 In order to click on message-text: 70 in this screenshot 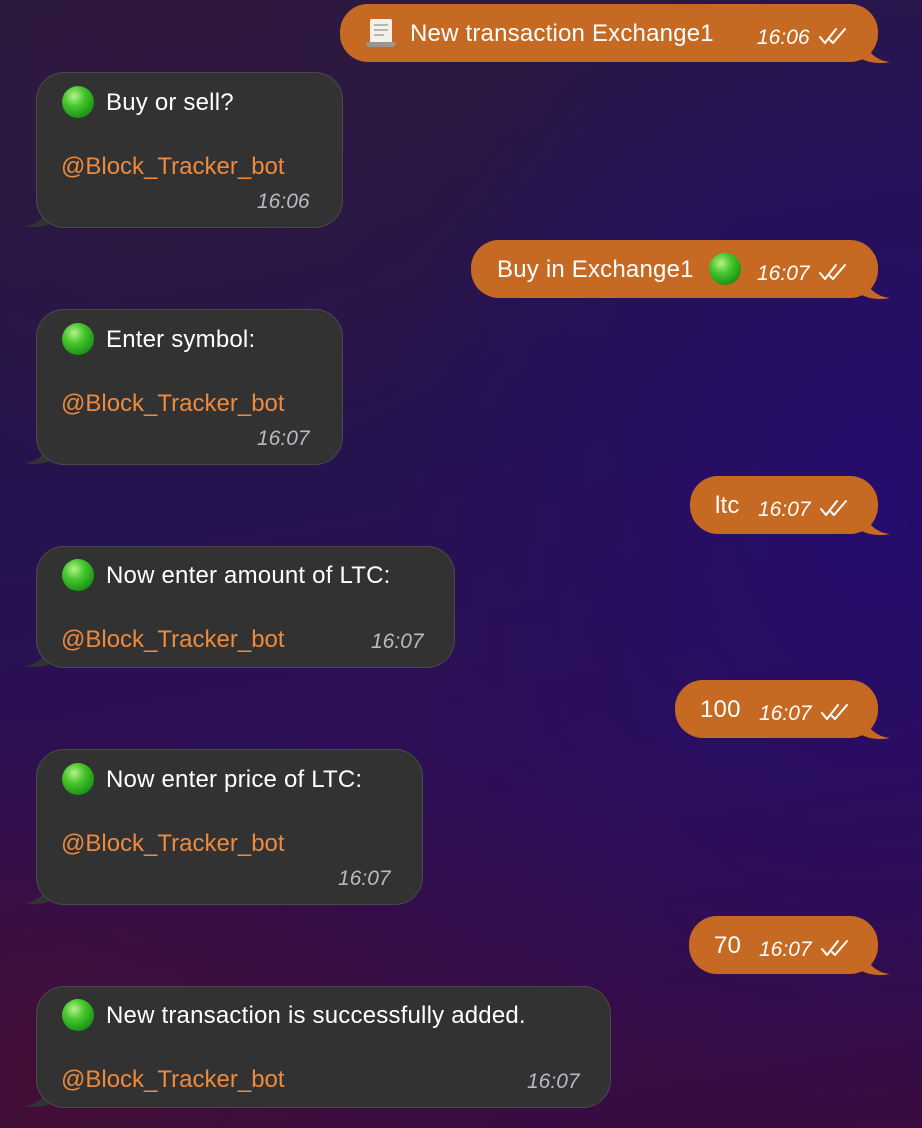, I will do `click(728, 945)`.